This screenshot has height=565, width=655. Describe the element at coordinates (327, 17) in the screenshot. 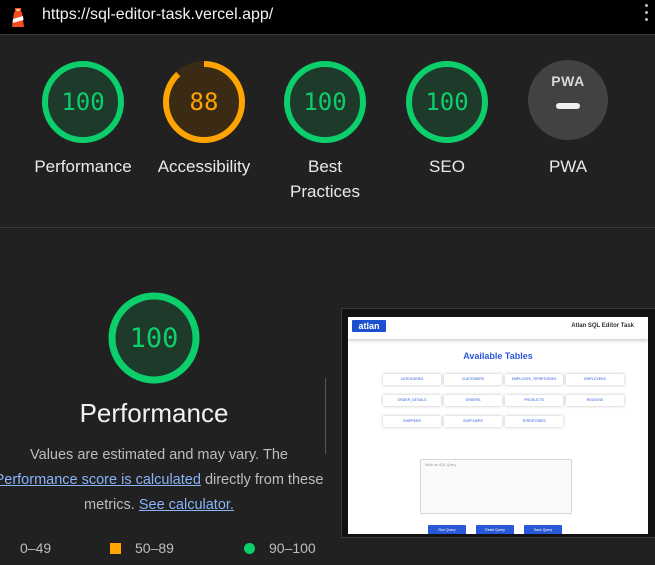

I see `top-bar: https://sql-editor-task.vercel.app/` at that location.